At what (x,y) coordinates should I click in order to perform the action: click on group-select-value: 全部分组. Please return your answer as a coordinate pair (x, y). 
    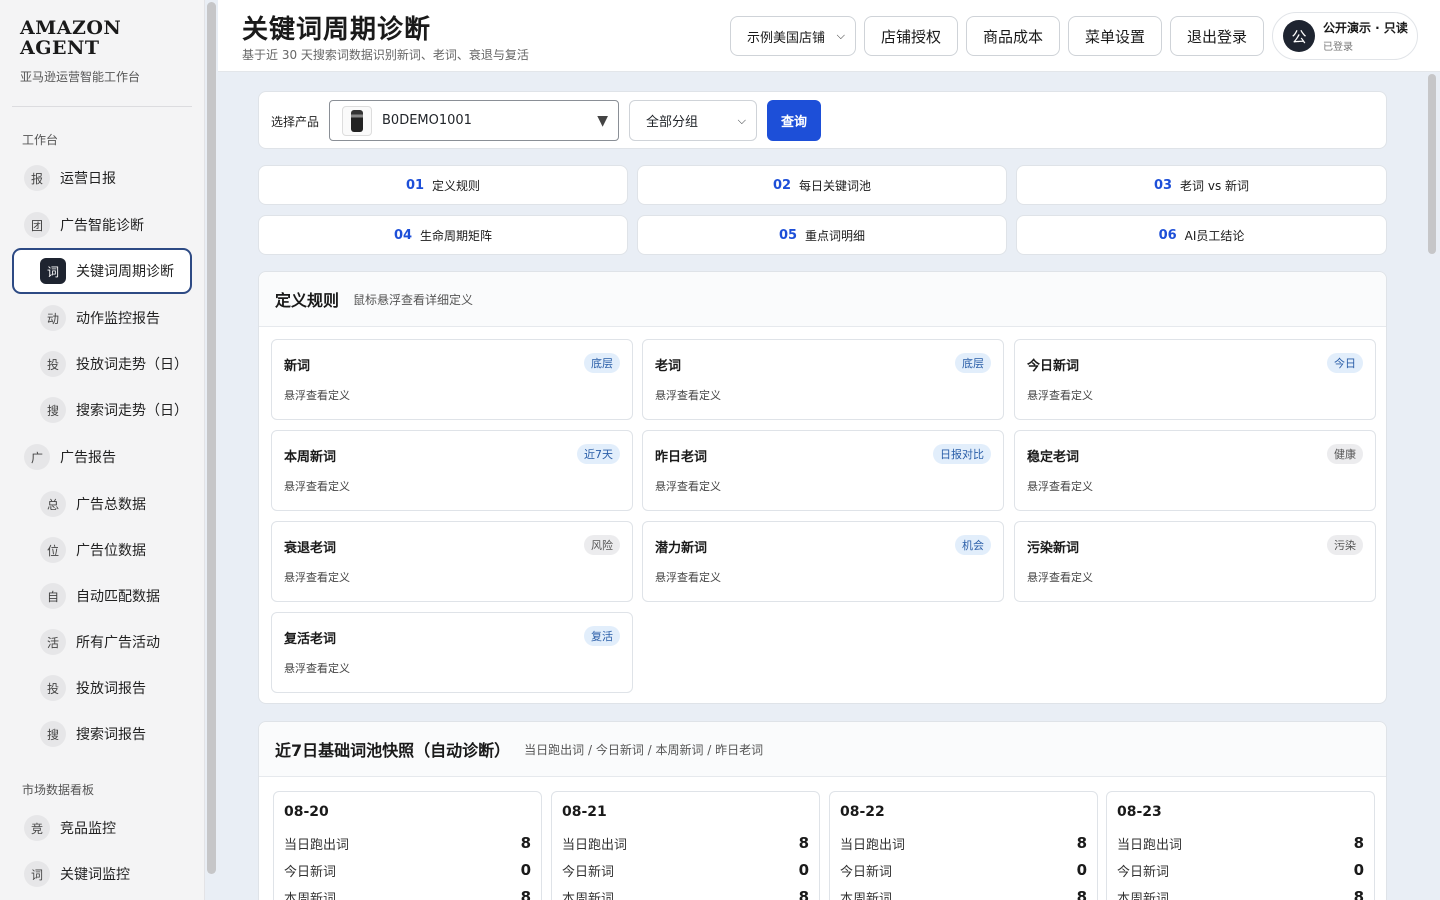
    Looking at the image, I should click on (672, 122).